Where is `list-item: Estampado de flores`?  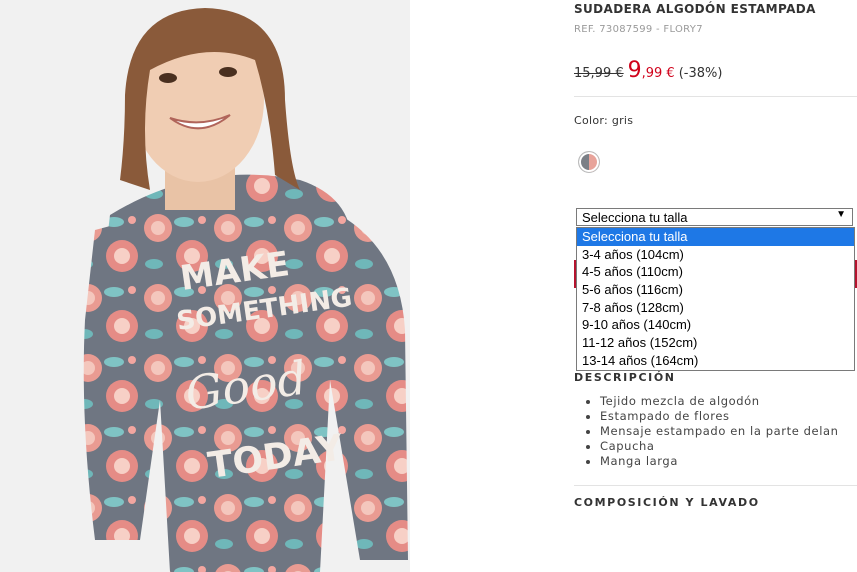 list-item: Estampado de flores is located at coordinates (712, 416).